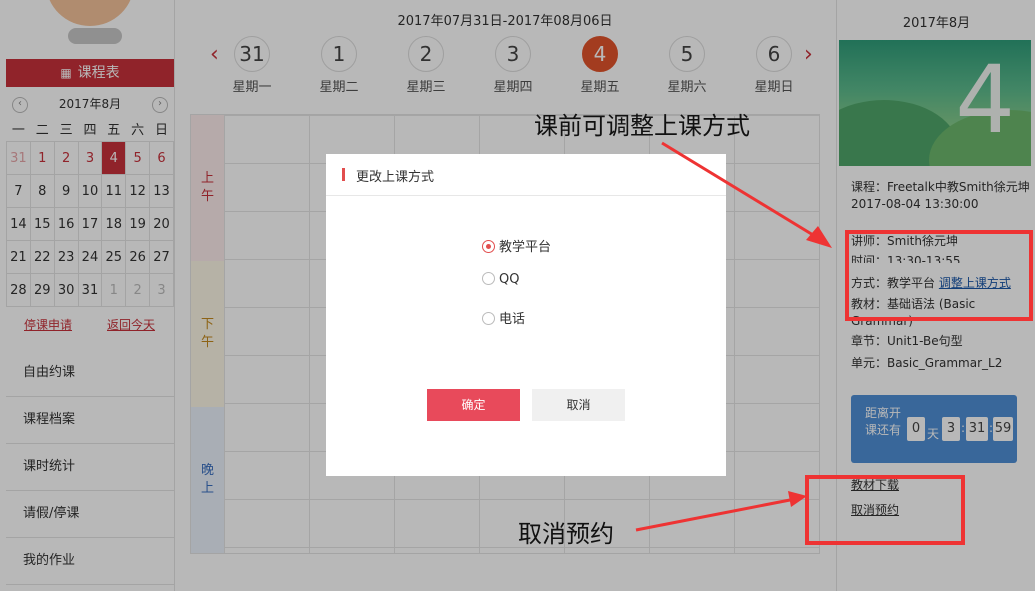  Describe the element at coordinates (566, 534) in the screenshot. I see `annotation-cancel-note: 取消预约` at that location.